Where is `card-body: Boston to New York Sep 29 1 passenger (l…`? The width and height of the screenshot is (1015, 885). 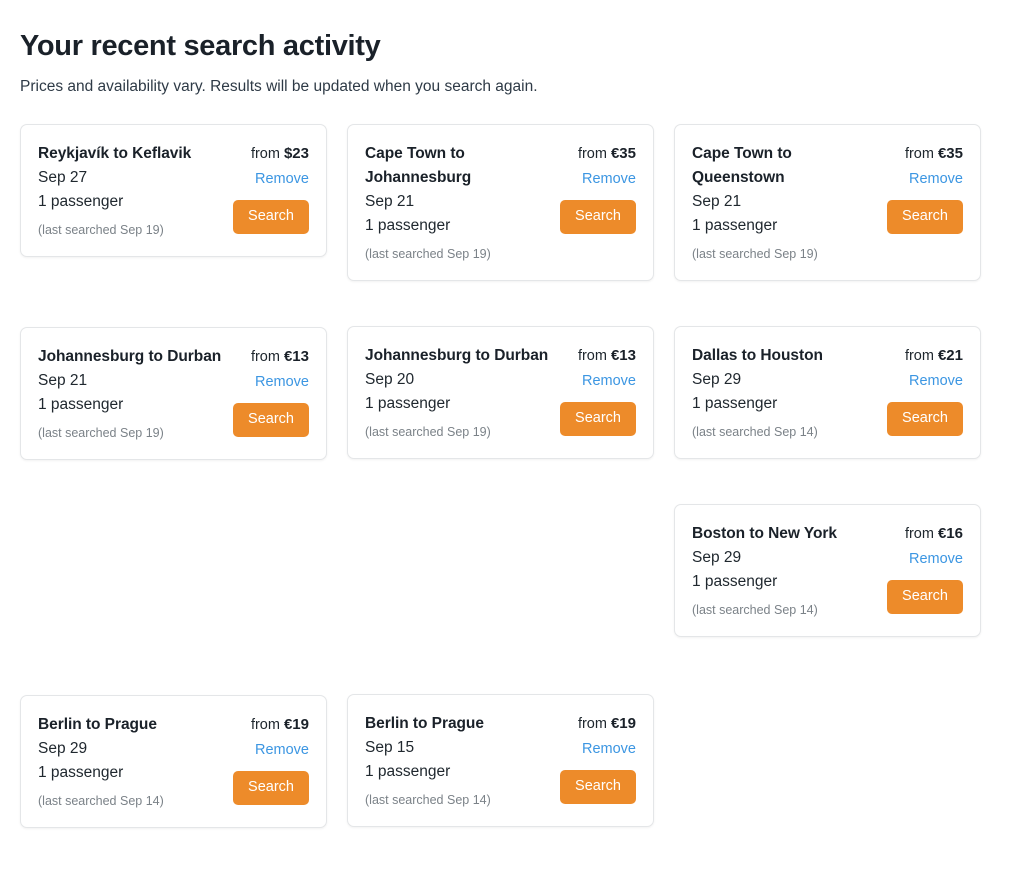 card-body: Boston to New York Sep 29 1 passenger (l… is located at coordinates (827, 571).